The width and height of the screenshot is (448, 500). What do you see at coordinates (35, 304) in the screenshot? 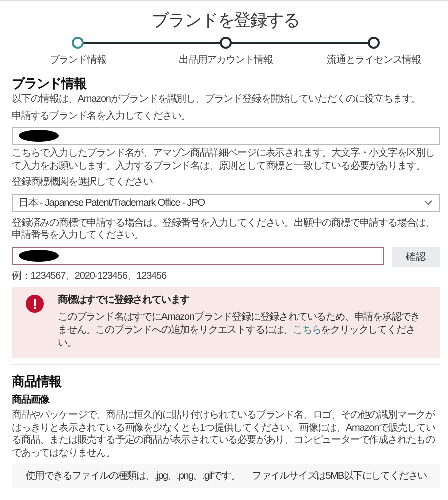
I see `error-icon` at bounding box center [35, 304].